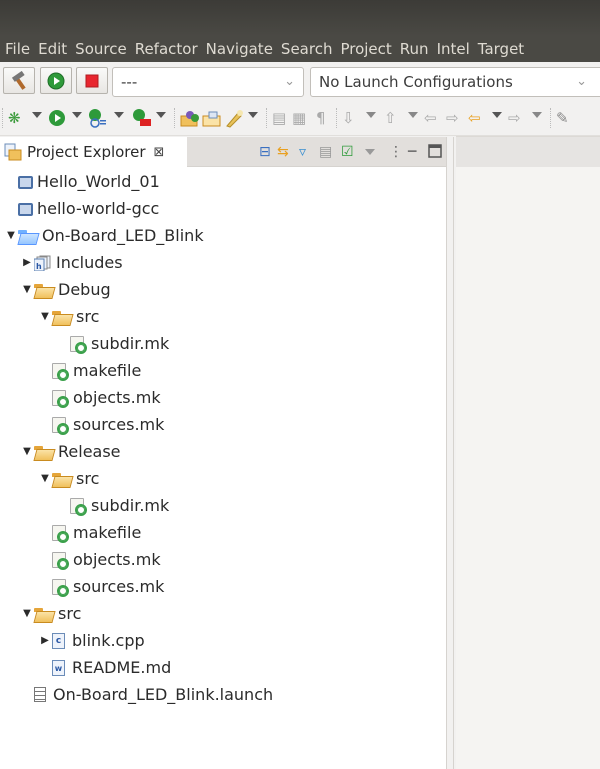 The image size is (600, 769). What do you see at coordinates (365, 49) in the screenshot?
I see `menu-project: Project` at bounding box center [365, 49].